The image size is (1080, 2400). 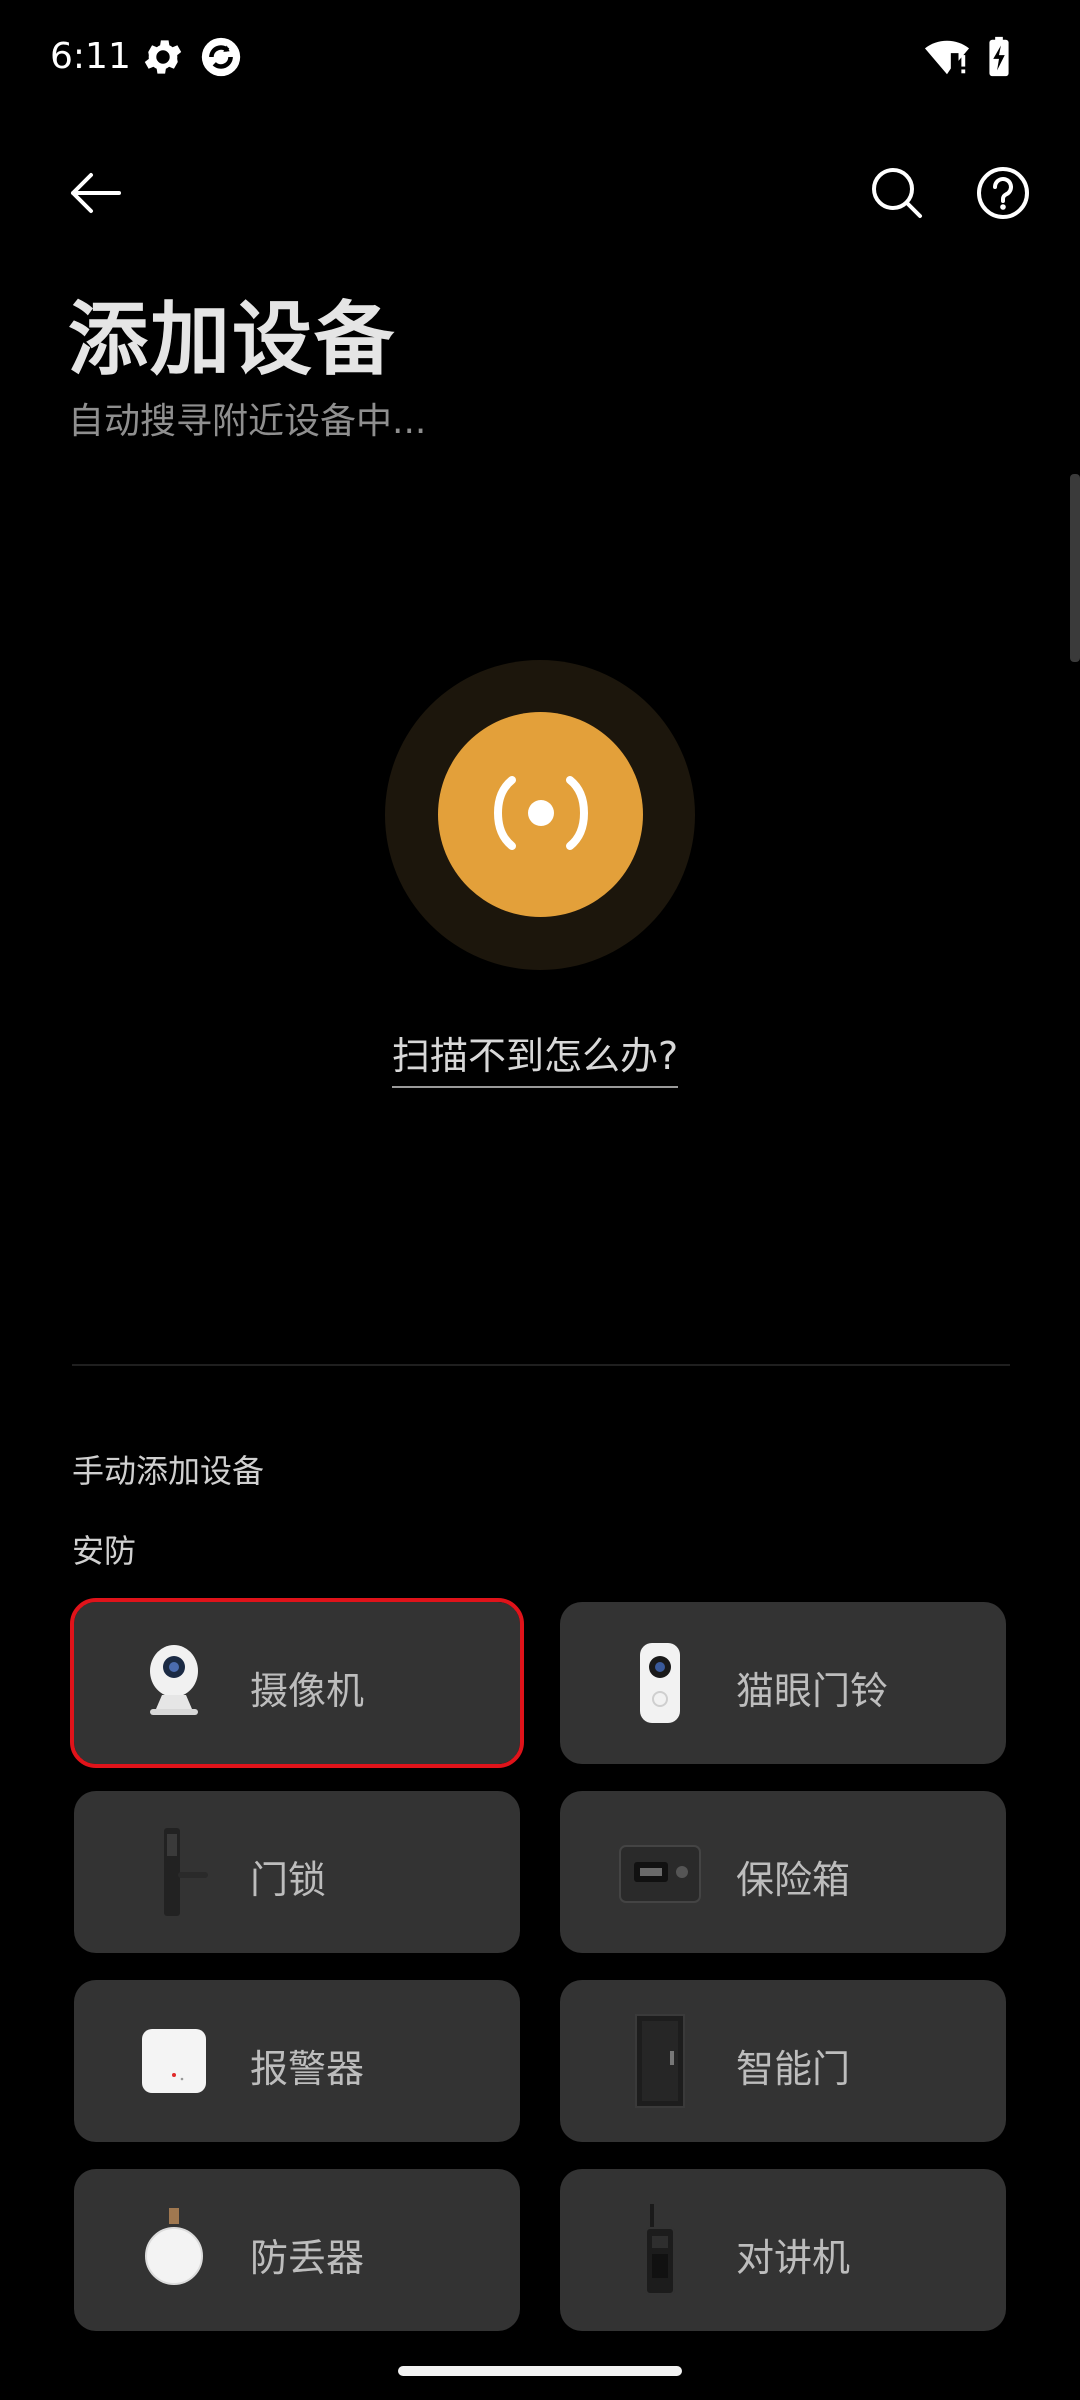 What do you see at coordinates (174, 1683) in the screenshot?
I see `camera-icon` at bounding box center [174, 1683].